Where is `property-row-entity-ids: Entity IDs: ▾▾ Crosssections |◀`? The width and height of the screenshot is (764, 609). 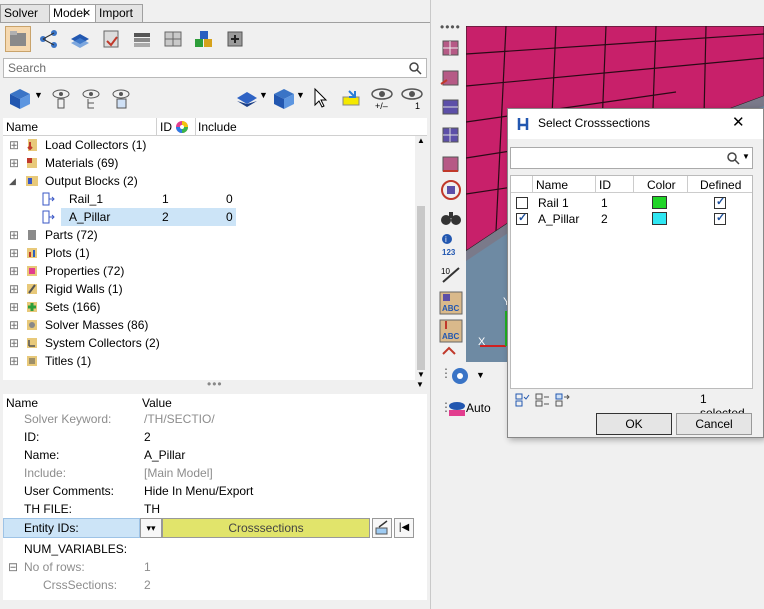
property-row-entity-ids: Entity IDs: ▾▾ Crosssections |◀ is located at coordinates (215, 528).